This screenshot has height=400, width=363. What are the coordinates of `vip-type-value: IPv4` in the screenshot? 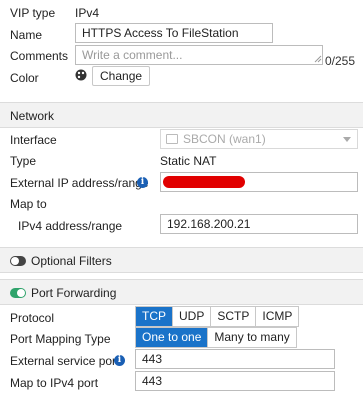 It's located at (87, 13).